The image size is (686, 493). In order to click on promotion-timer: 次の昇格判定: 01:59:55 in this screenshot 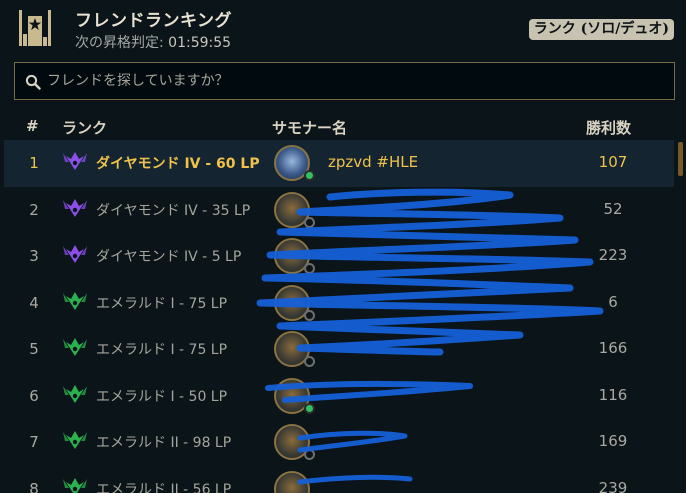, I will do `click(153, 42)`.